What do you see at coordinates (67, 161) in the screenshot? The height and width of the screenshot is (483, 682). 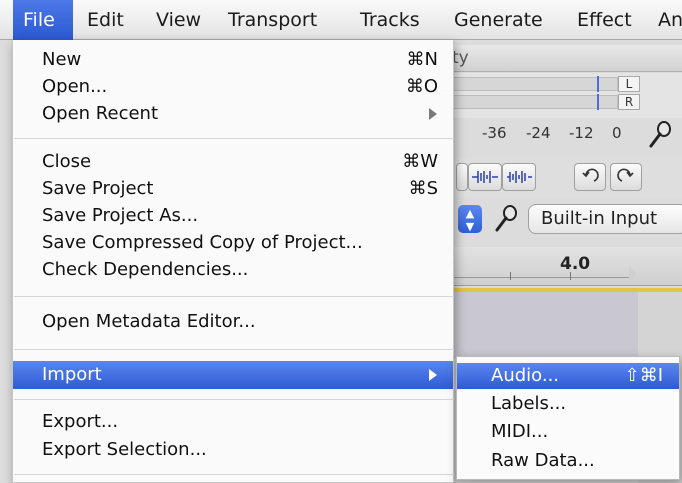 I see `menu-item-label: Close` at bounding box center [67, 161].